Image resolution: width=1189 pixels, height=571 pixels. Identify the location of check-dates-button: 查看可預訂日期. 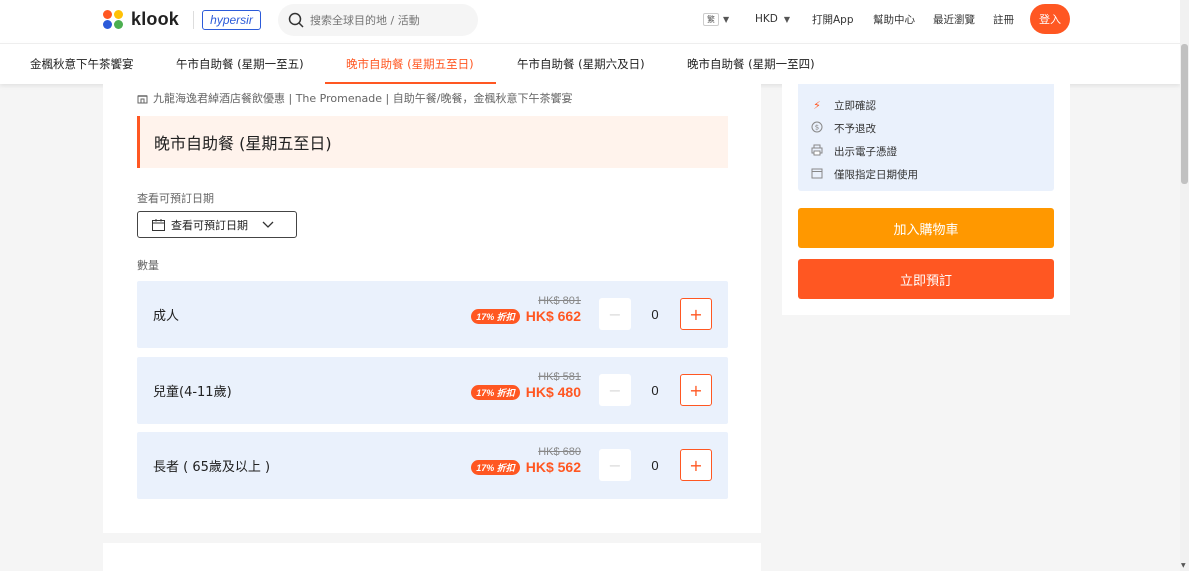
(217, 224).